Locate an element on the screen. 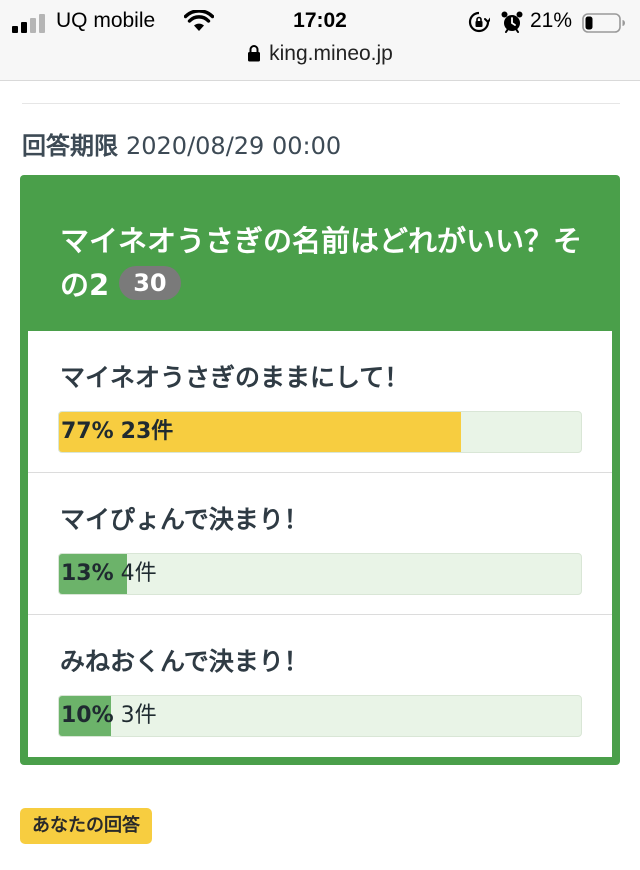  vote-count-badge: 30 is located at coordinates (150, 283).